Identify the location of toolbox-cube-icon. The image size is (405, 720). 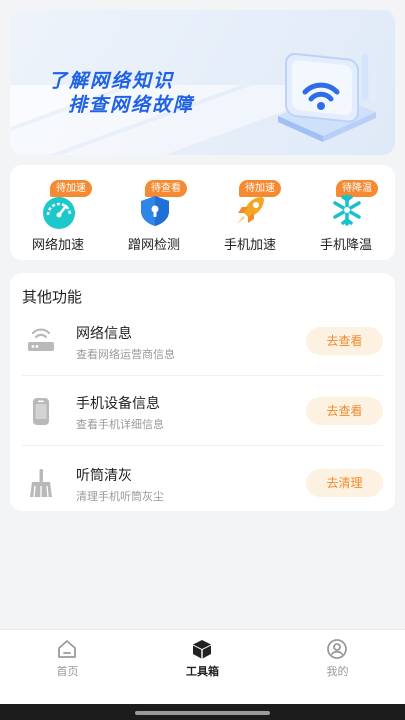
(202, 649).